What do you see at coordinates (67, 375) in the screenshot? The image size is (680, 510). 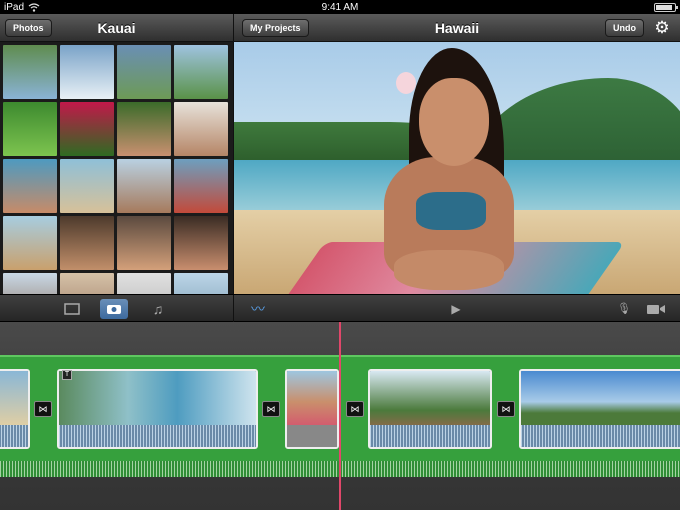 I see `title-badge-icon: T` at bounding box center [67, 375].